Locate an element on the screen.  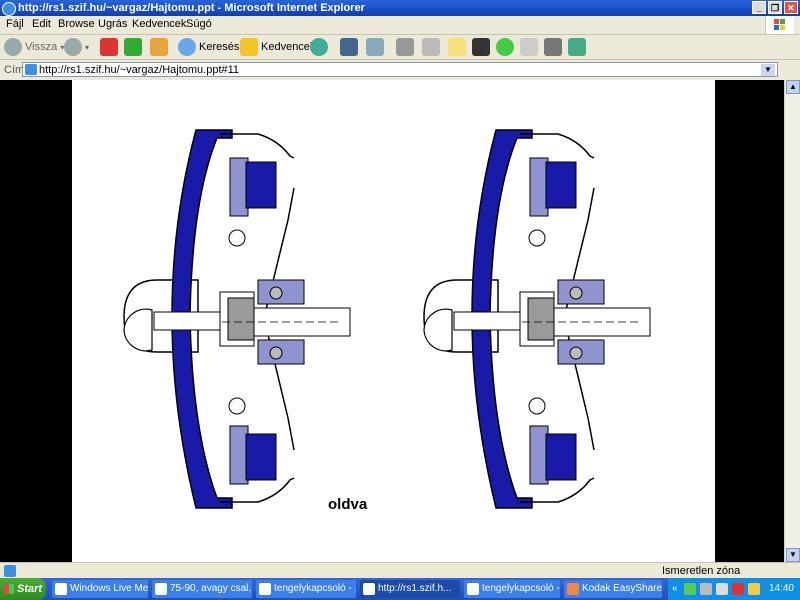
address-bar: Cím ▼ is located at coordinates (400, 70).